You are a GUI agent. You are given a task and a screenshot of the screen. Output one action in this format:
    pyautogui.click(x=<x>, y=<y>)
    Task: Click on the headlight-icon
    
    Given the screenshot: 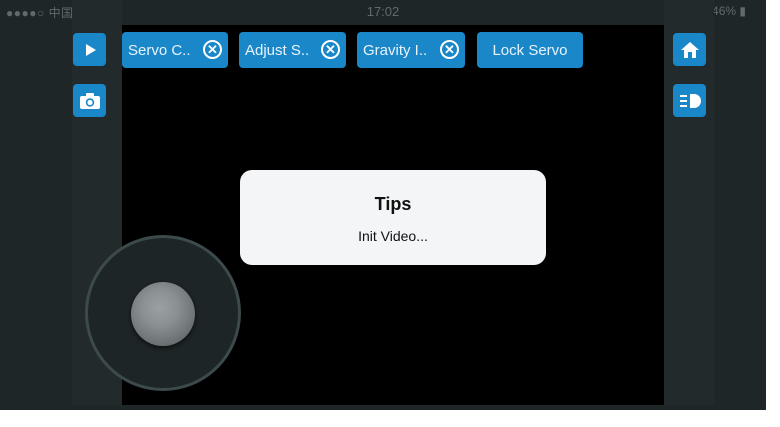 What is the action you would take?
    pyautogui.click(x=690, y=100)
    